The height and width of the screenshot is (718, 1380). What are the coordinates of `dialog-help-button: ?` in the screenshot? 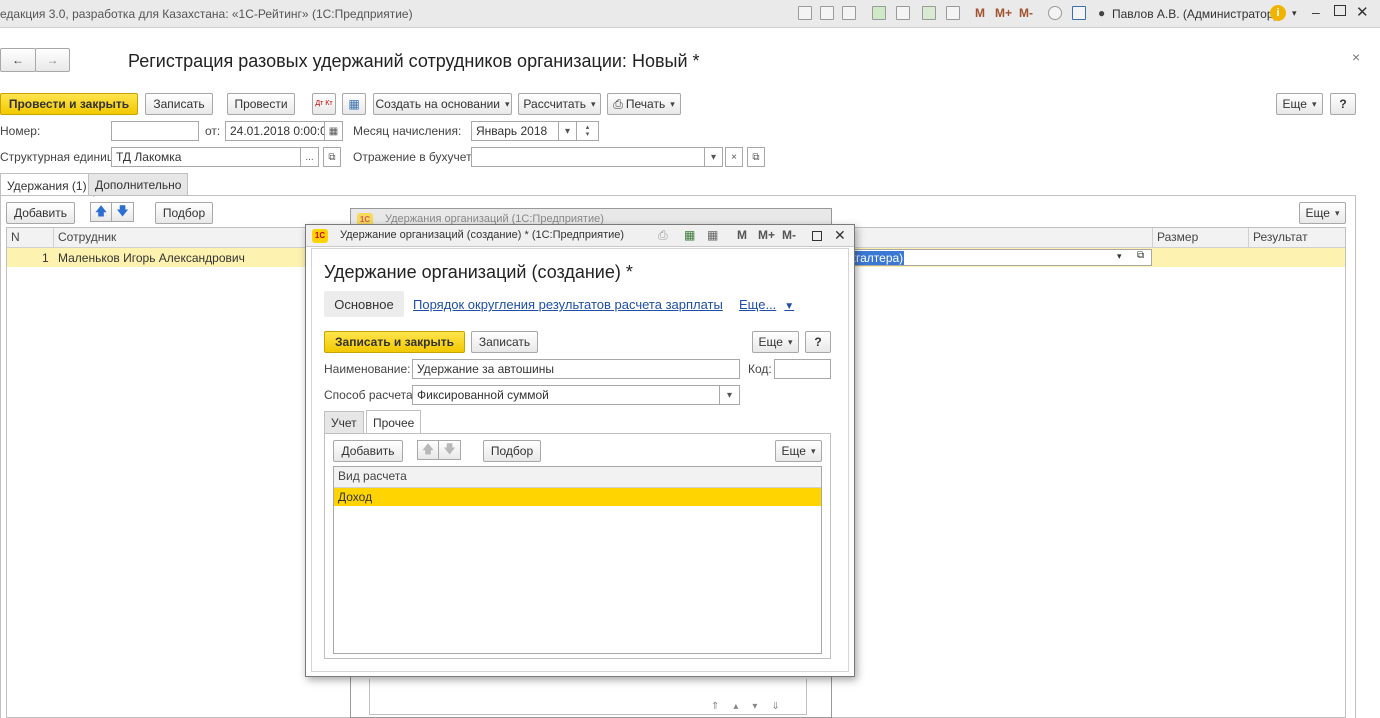 It's located at (818, 342).